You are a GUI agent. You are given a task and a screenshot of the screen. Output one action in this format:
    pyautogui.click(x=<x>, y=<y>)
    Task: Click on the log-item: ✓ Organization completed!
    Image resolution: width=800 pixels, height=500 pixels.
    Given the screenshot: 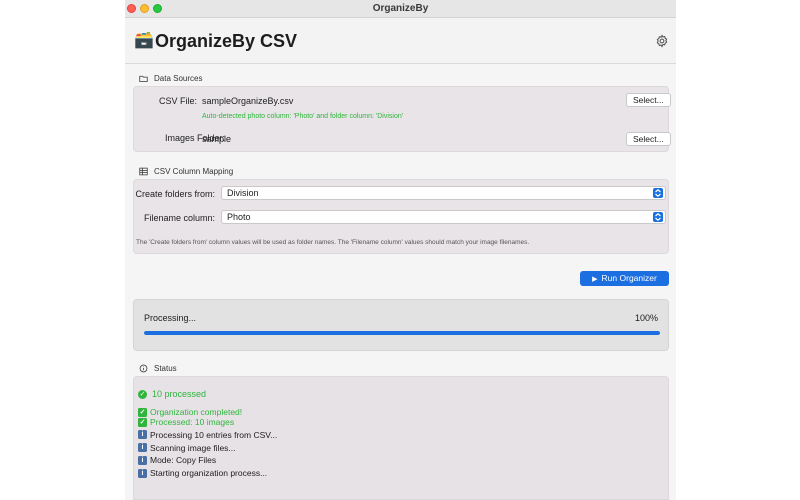 What is the action you would take?
    pyautogui.click(x=190, y=412)
    